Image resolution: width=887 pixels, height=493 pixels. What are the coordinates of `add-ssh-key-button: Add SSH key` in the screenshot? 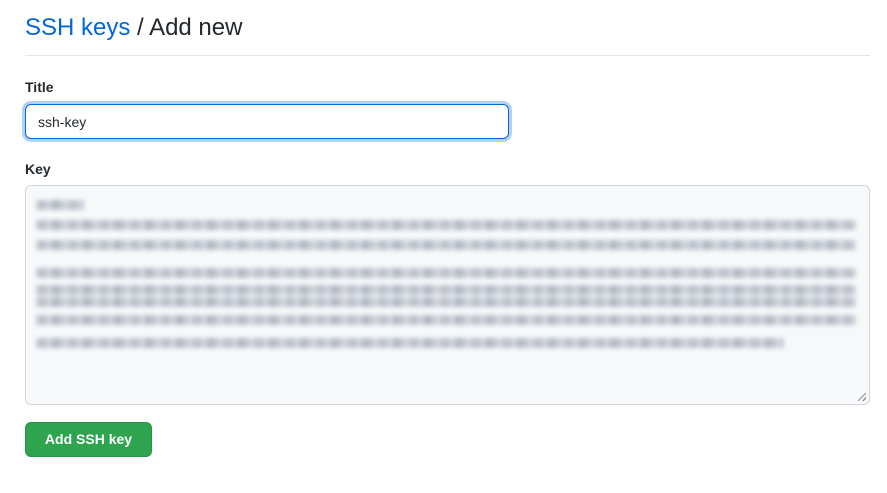 It's located at (88, 439).